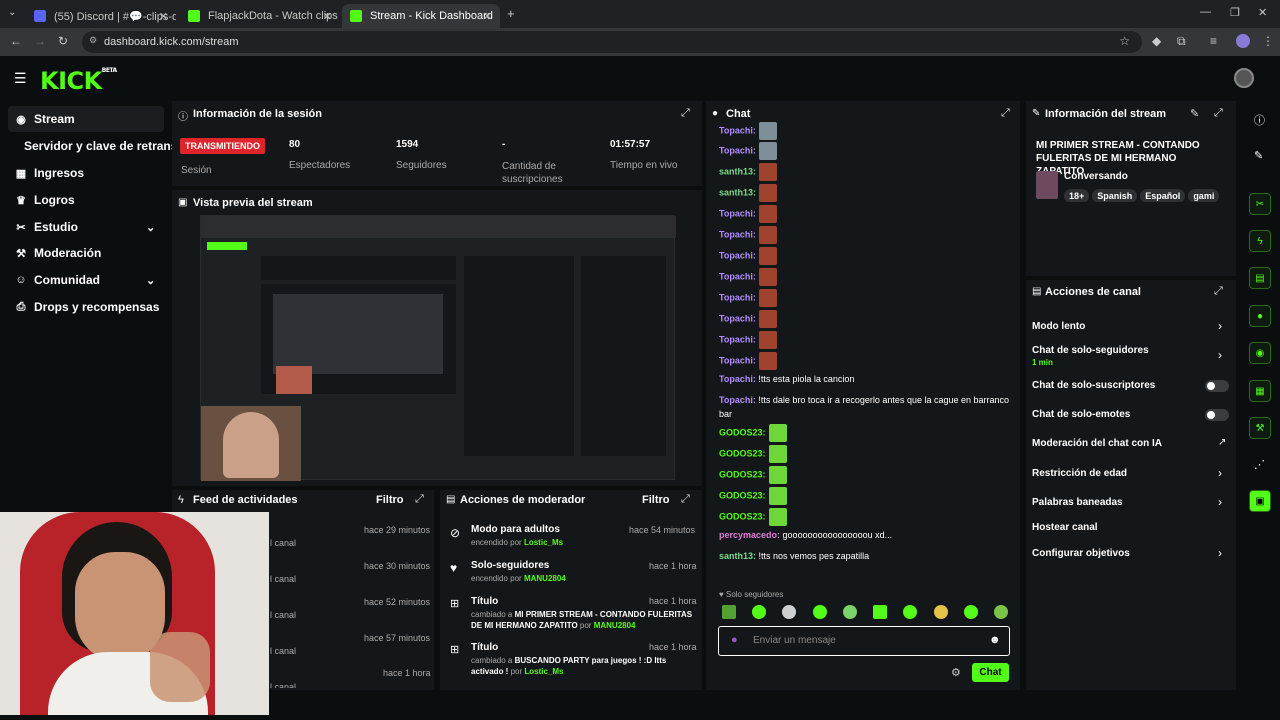  I want to click on action-host-channel: Hostear canal, so click(1065, 527).